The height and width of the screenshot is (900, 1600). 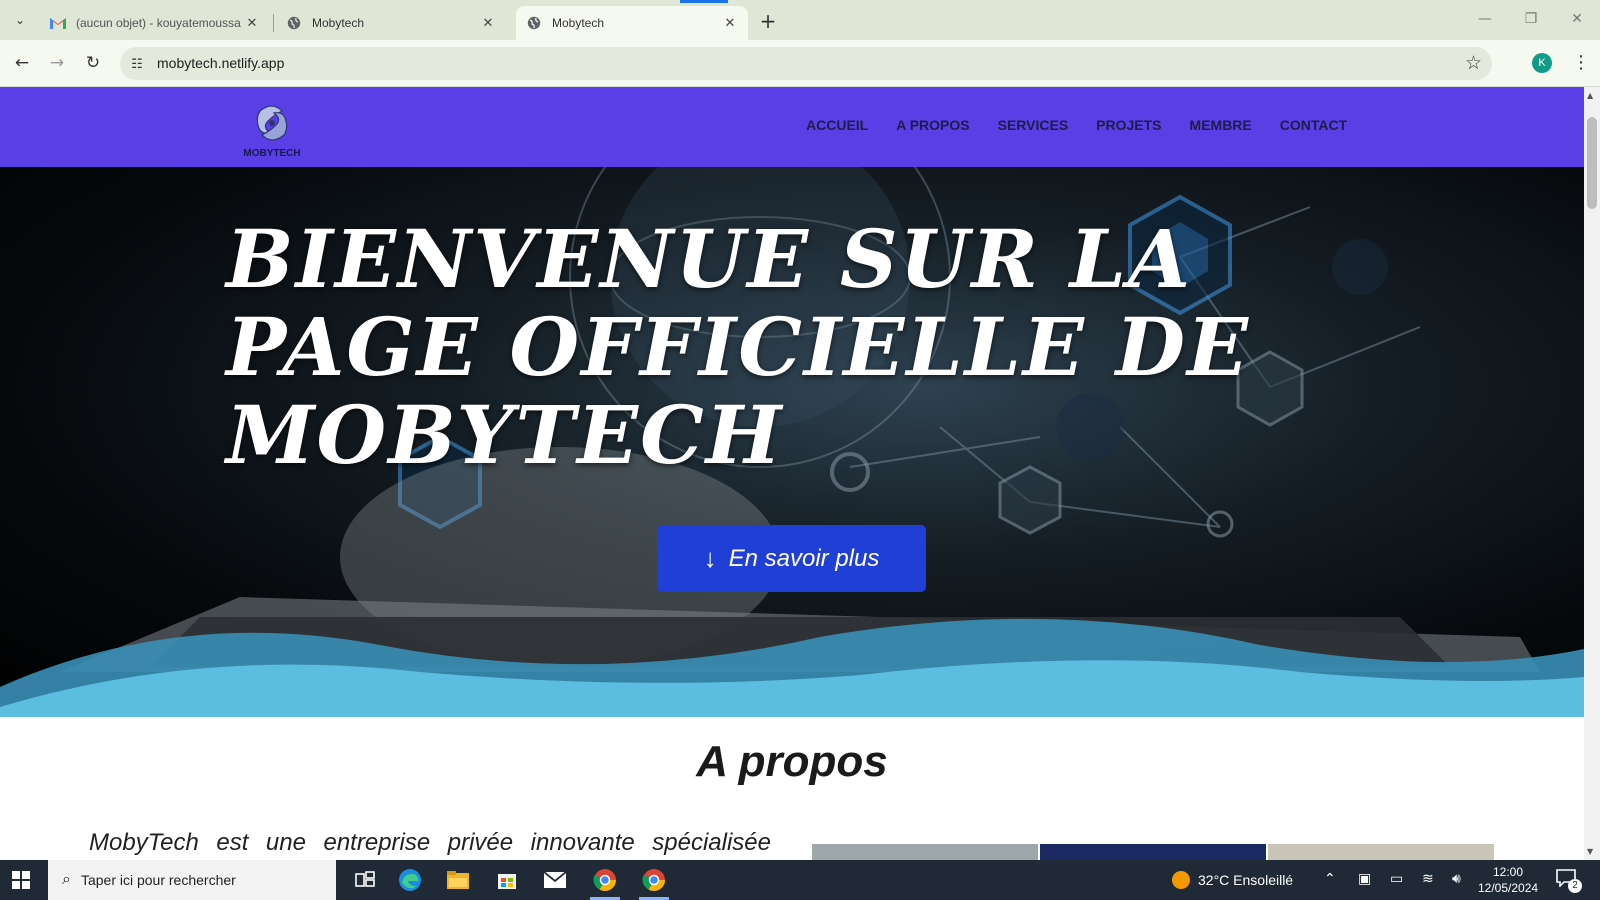 What do you see at coordinates (710, 558) in the screenshot?
I see `arrow-down-icon: ↓` at bounding box center [710, 558].